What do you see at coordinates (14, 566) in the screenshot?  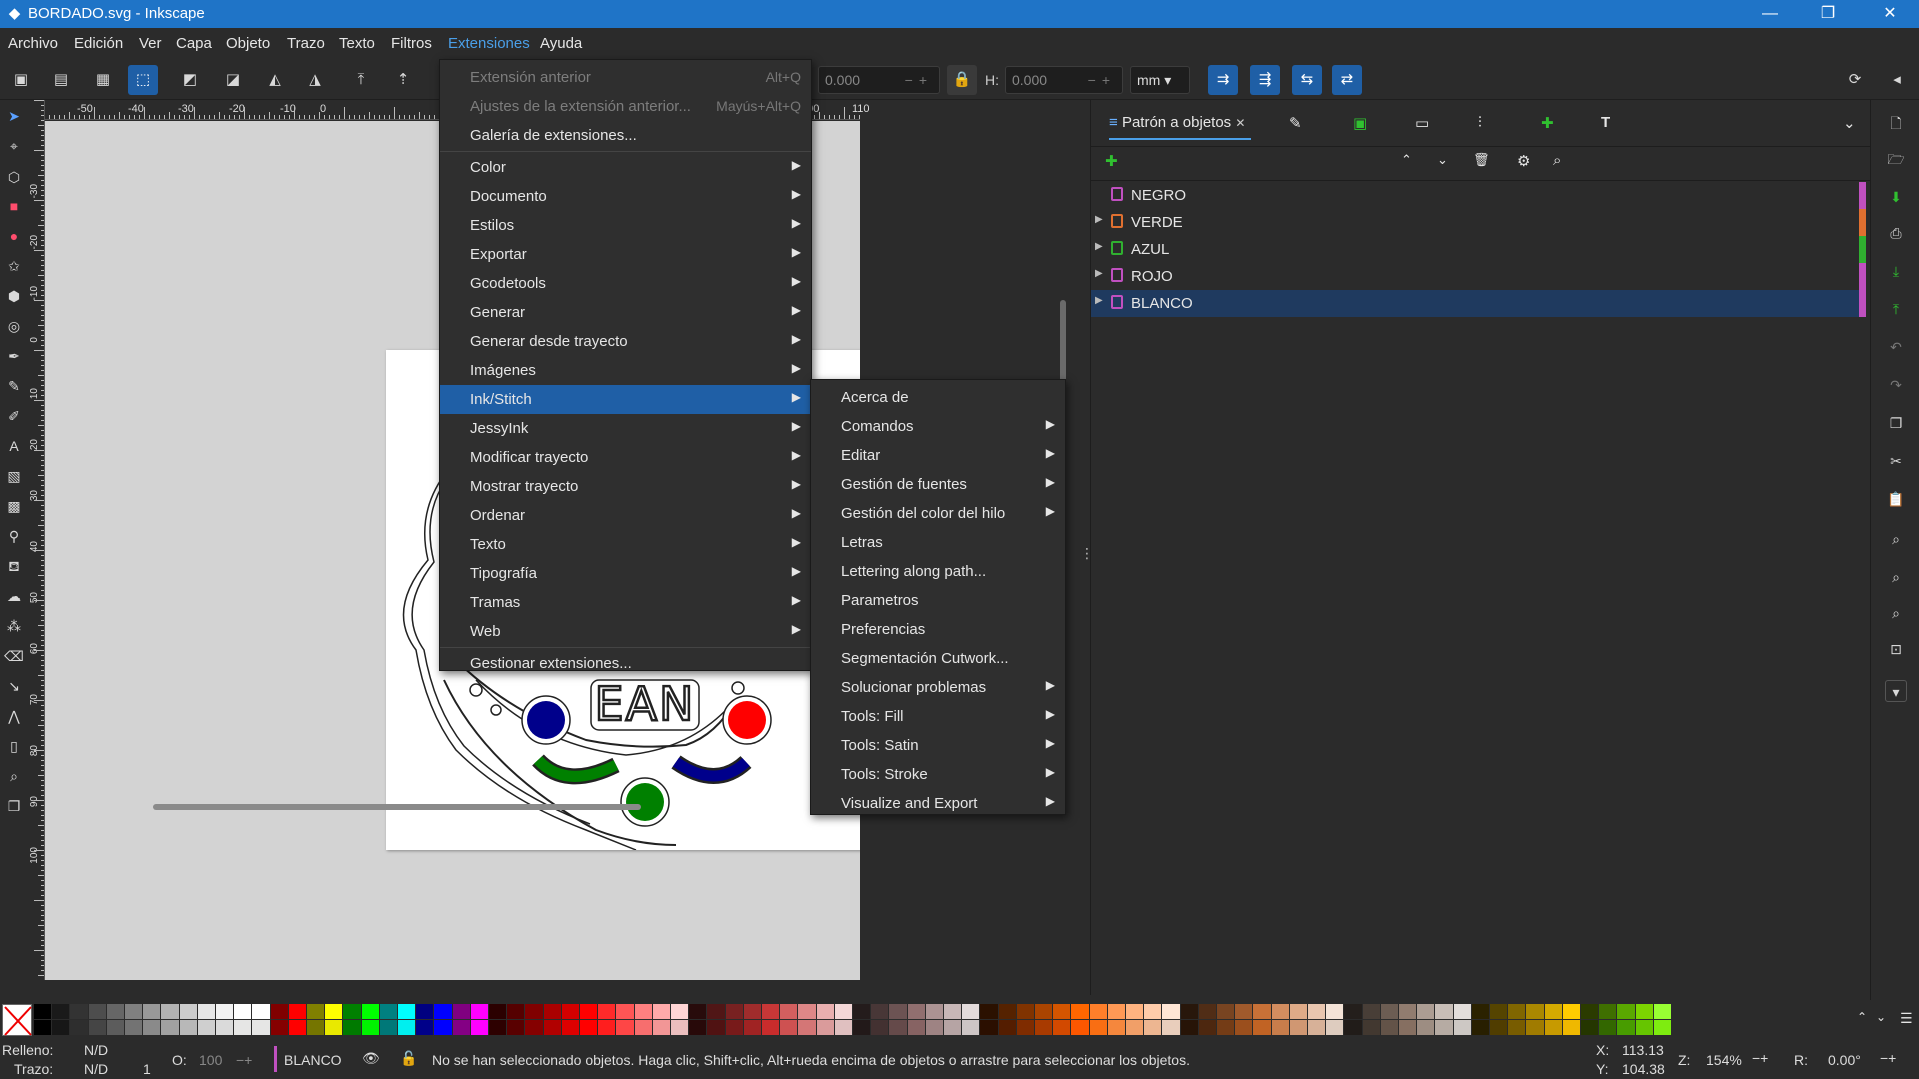 I see `paint-bucket-icon: ⛾` at bounding box center [14, 566].